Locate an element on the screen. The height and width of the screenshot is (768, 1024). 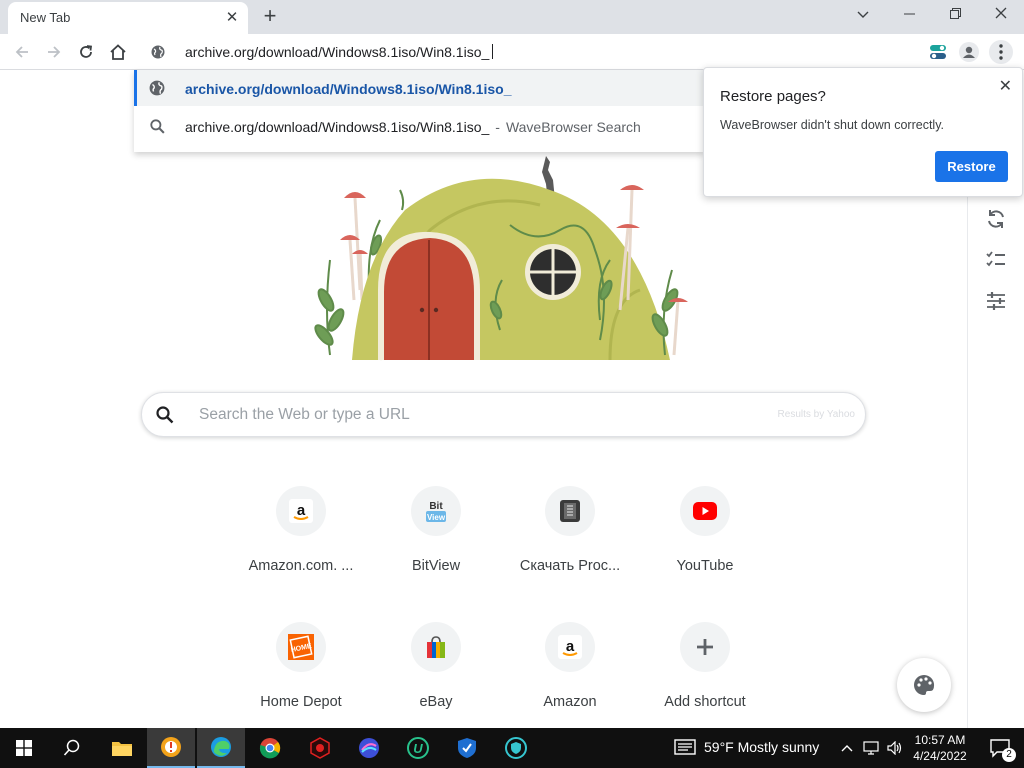
globe-icon is located at coordinates (157, 88).